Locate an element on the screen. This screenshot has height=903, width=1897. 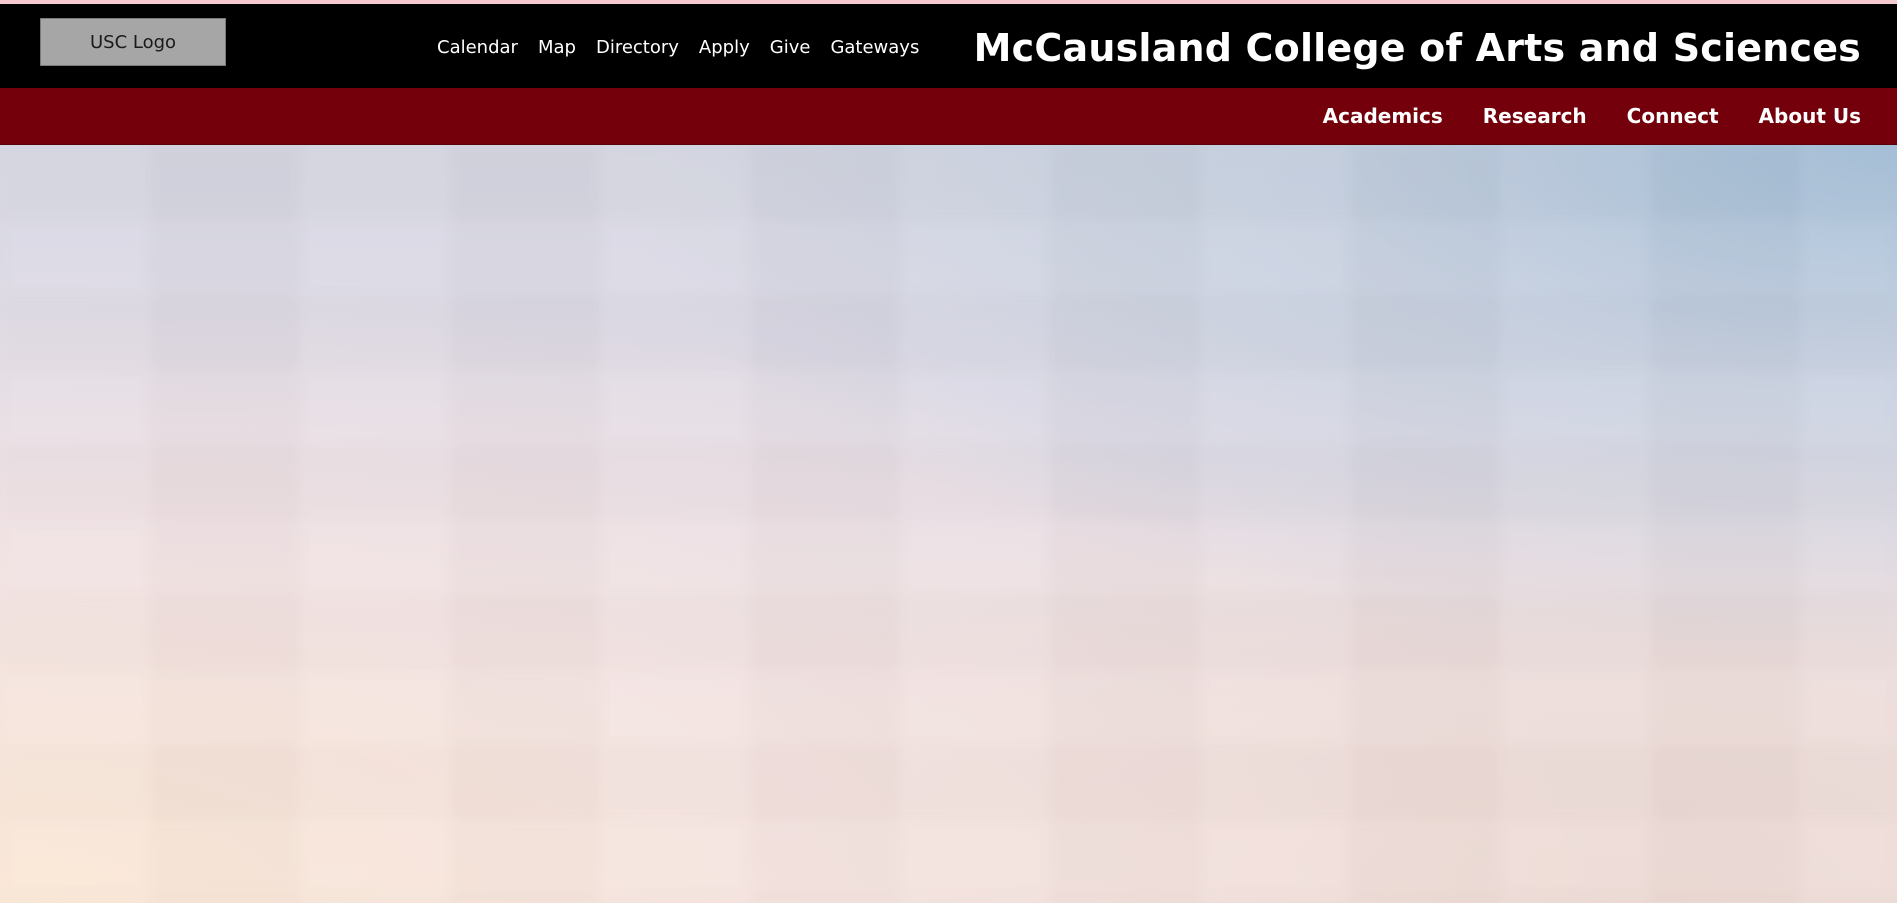
main-nav-about-us: About Us is located at coordinates (1810, 116).